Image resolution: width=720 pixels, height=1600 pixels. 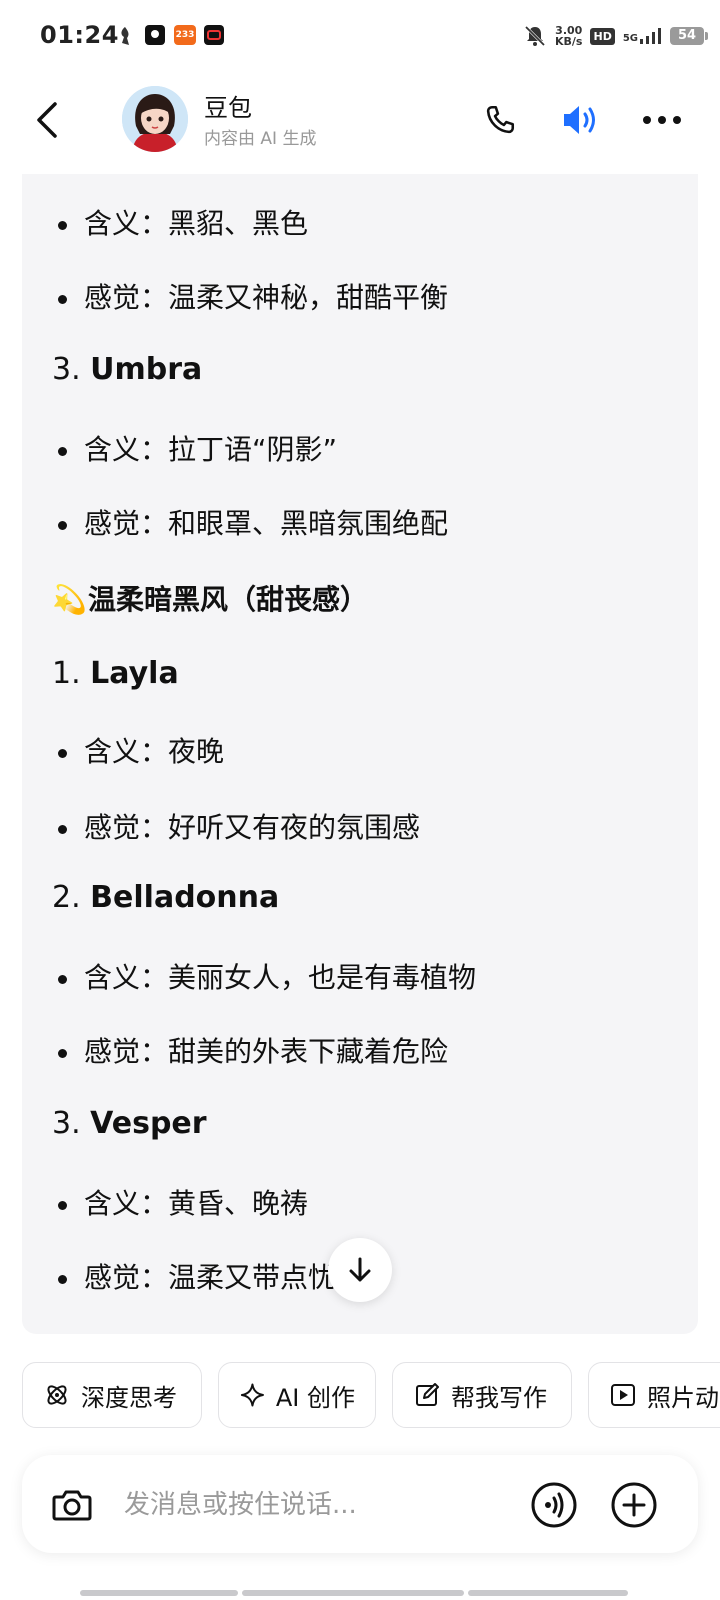 I want to click on message-input-bar, so click(x=360, y=1504).